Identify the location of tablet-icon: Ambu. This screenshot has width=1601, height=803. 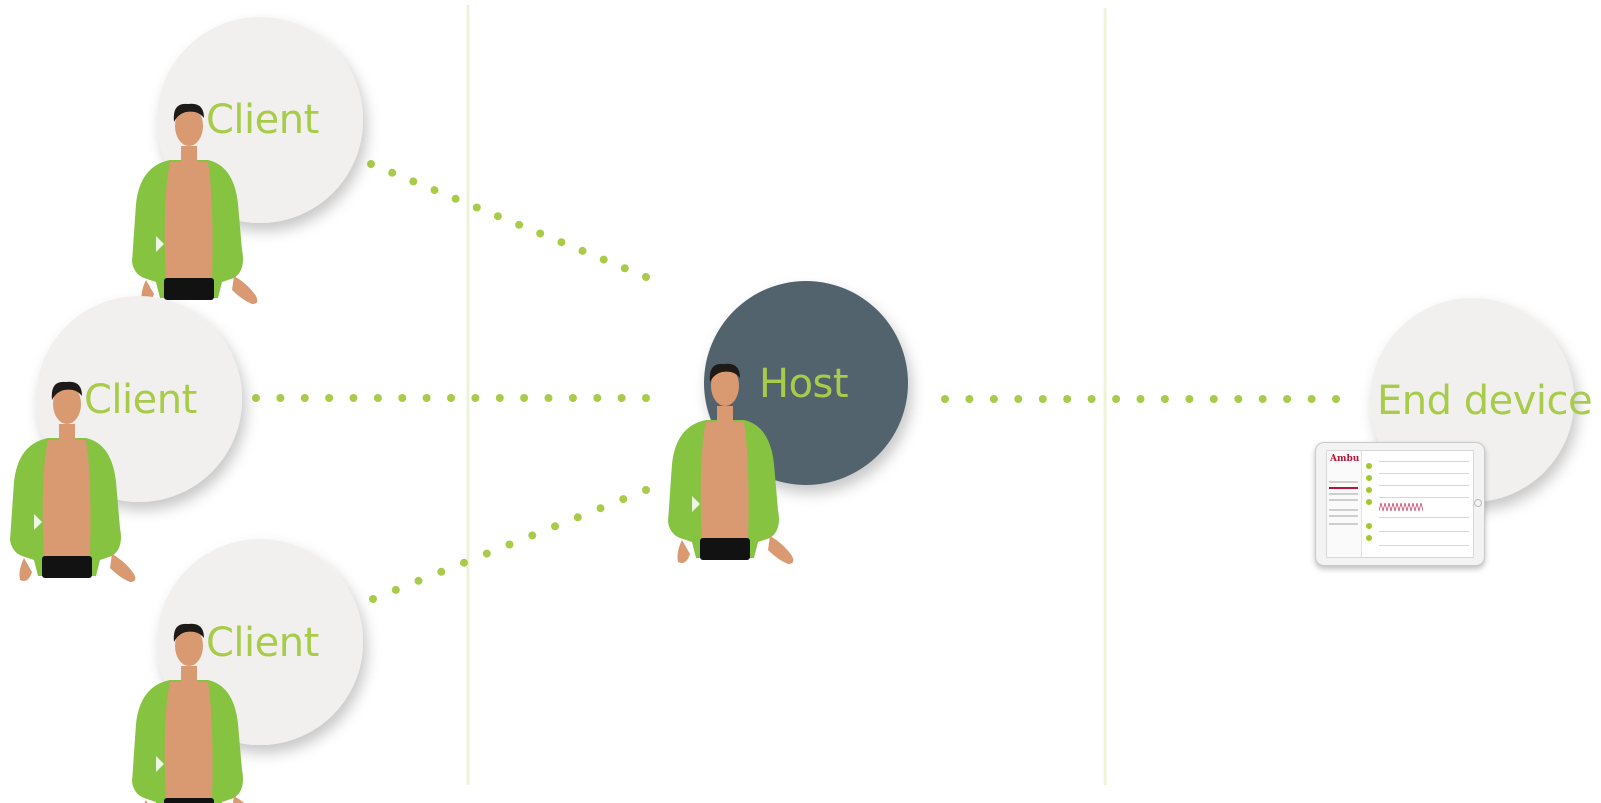
(1400, 504).